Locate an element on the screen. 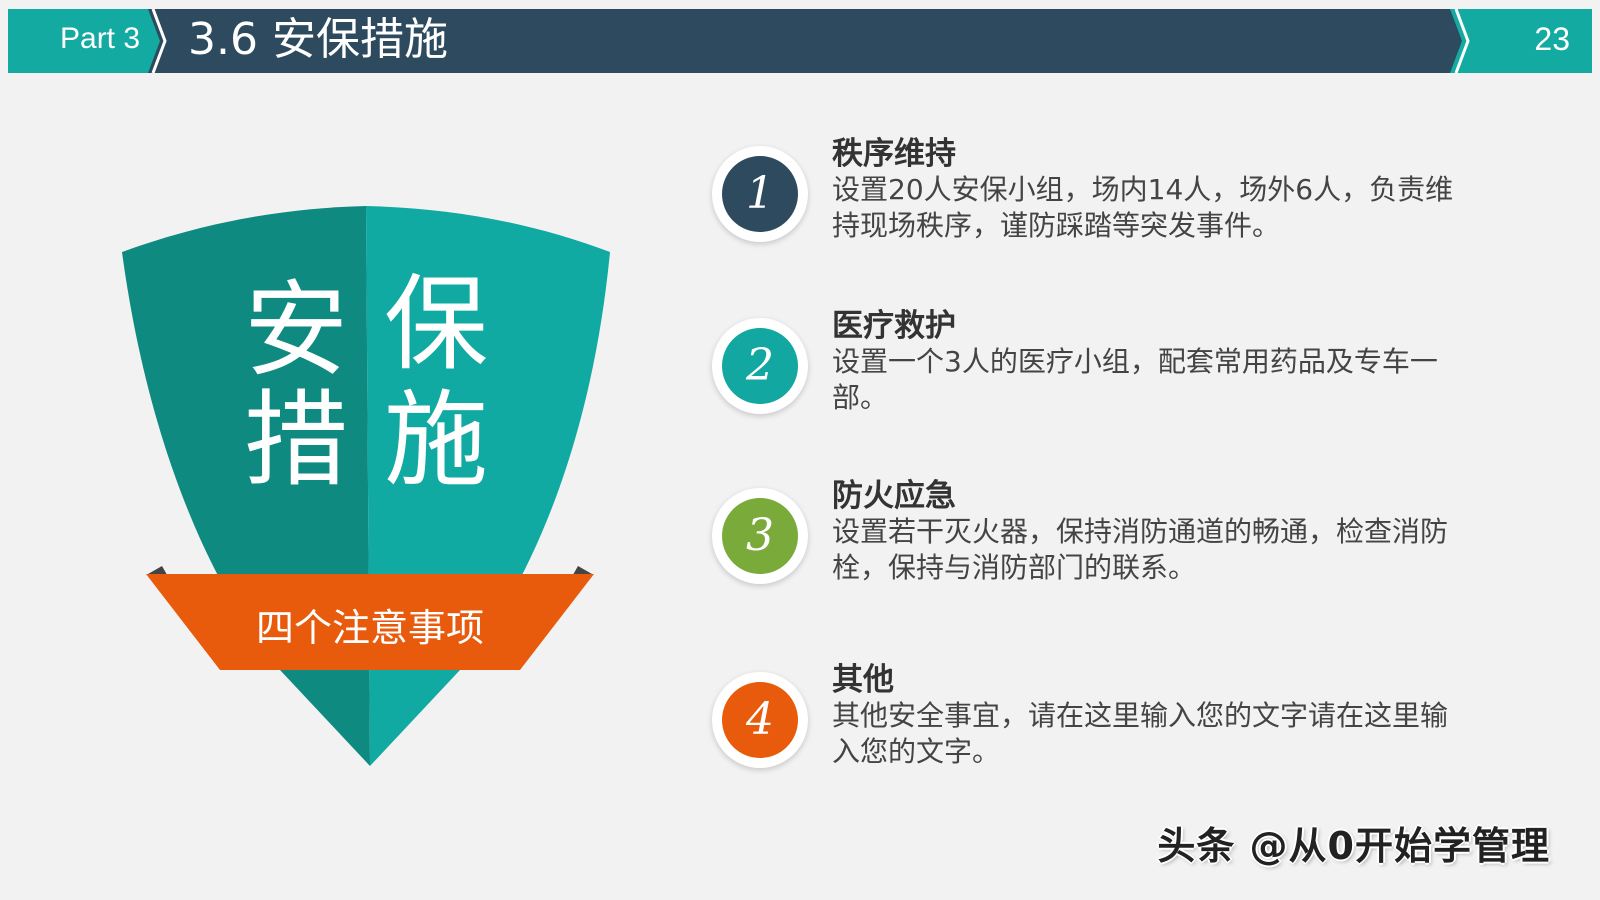 The image size is (1600, 900). number-badge-label: 4 is located at coordinates (760, 720).